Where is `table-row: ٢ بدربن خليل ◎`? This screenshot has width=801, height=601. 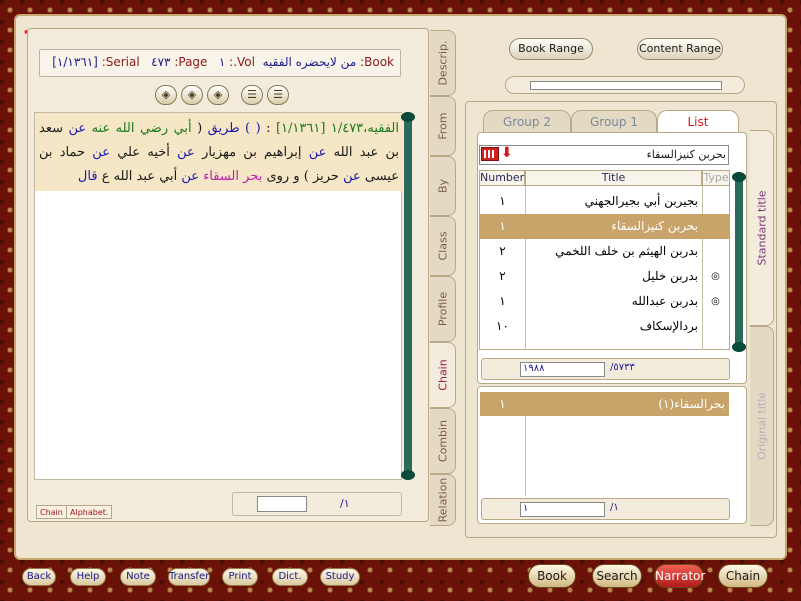
table-row: ٢ بدربن خليل ◎ is located at coordinates (604, 276).